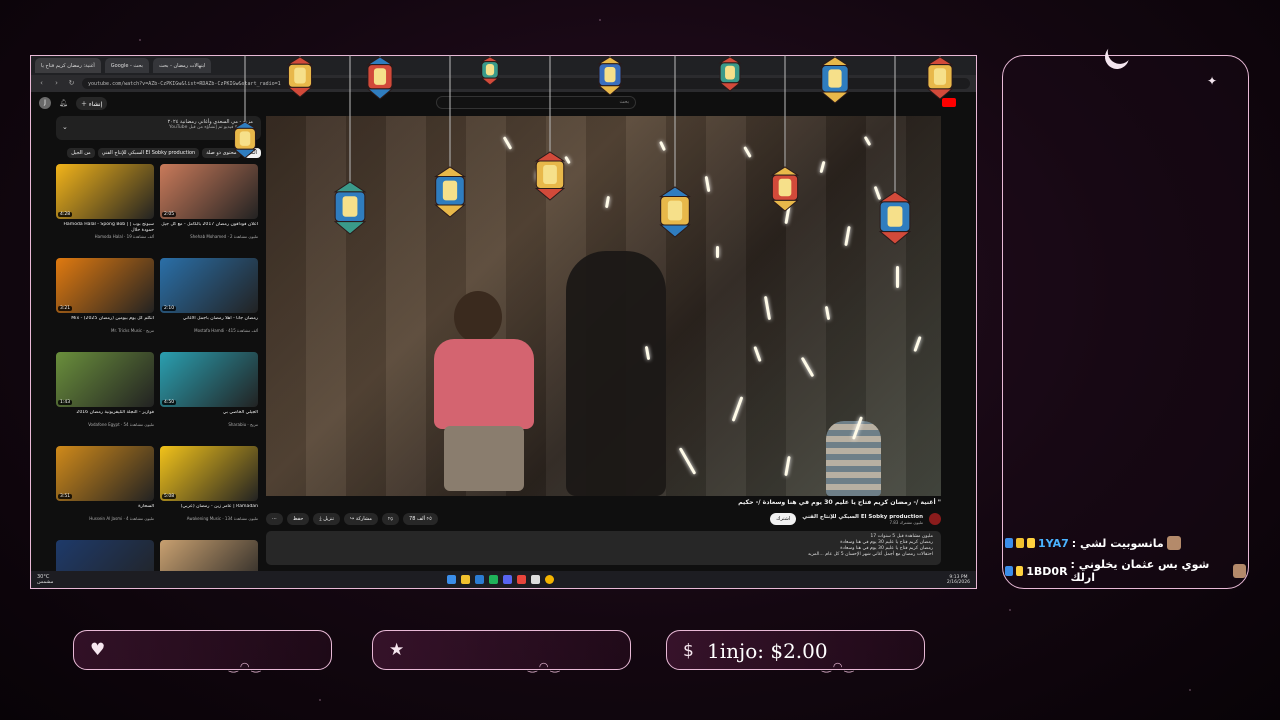 Image resolution: width=1280 pixels, height=720 pixels. I want to click on more-button: ⋯, so click(274, 519).